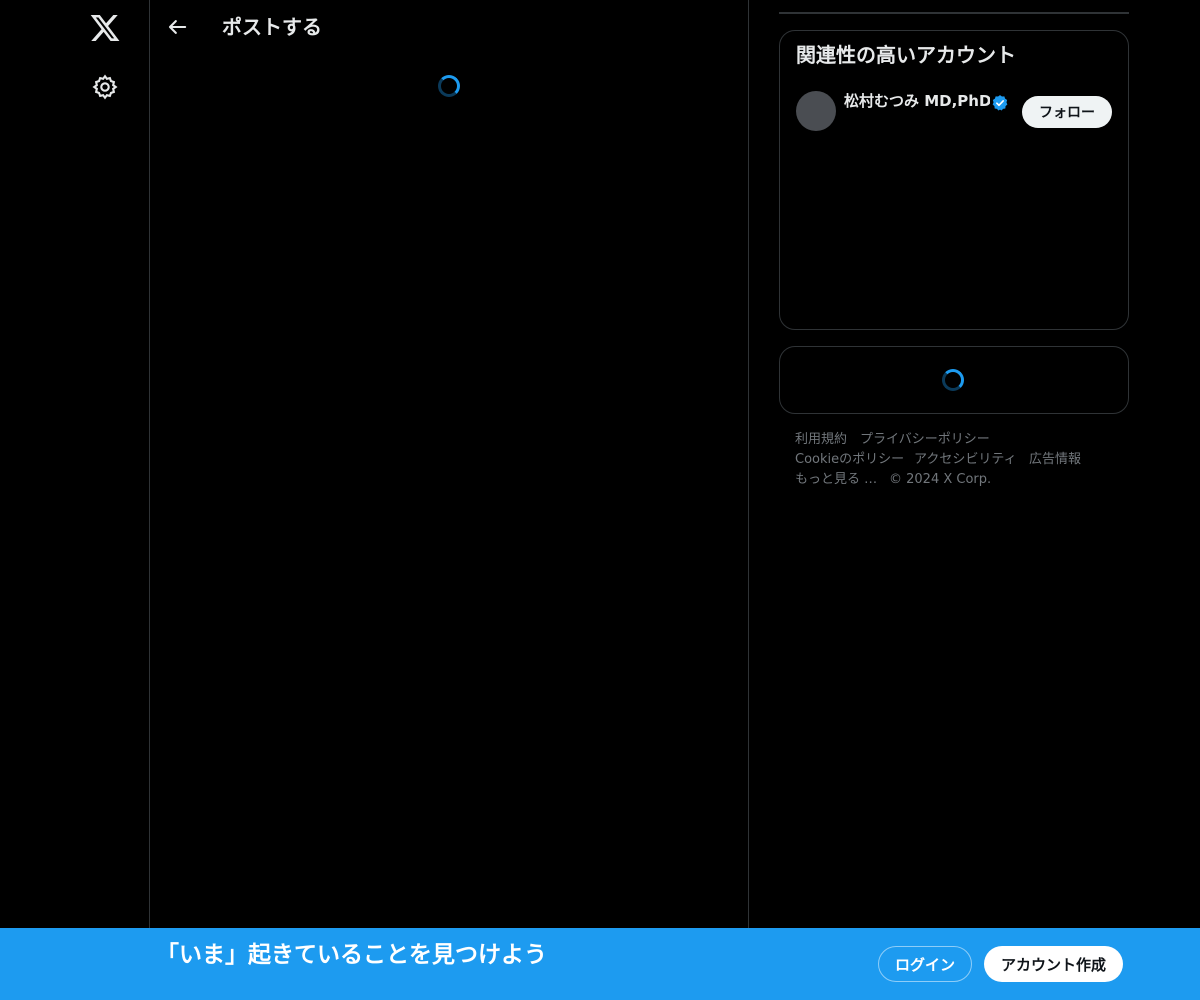 This screenshot has height=1000, width=1200. Describe the element at coordinates (272, 27) in the screenshot. I see `page-title: ポストする` at that location.